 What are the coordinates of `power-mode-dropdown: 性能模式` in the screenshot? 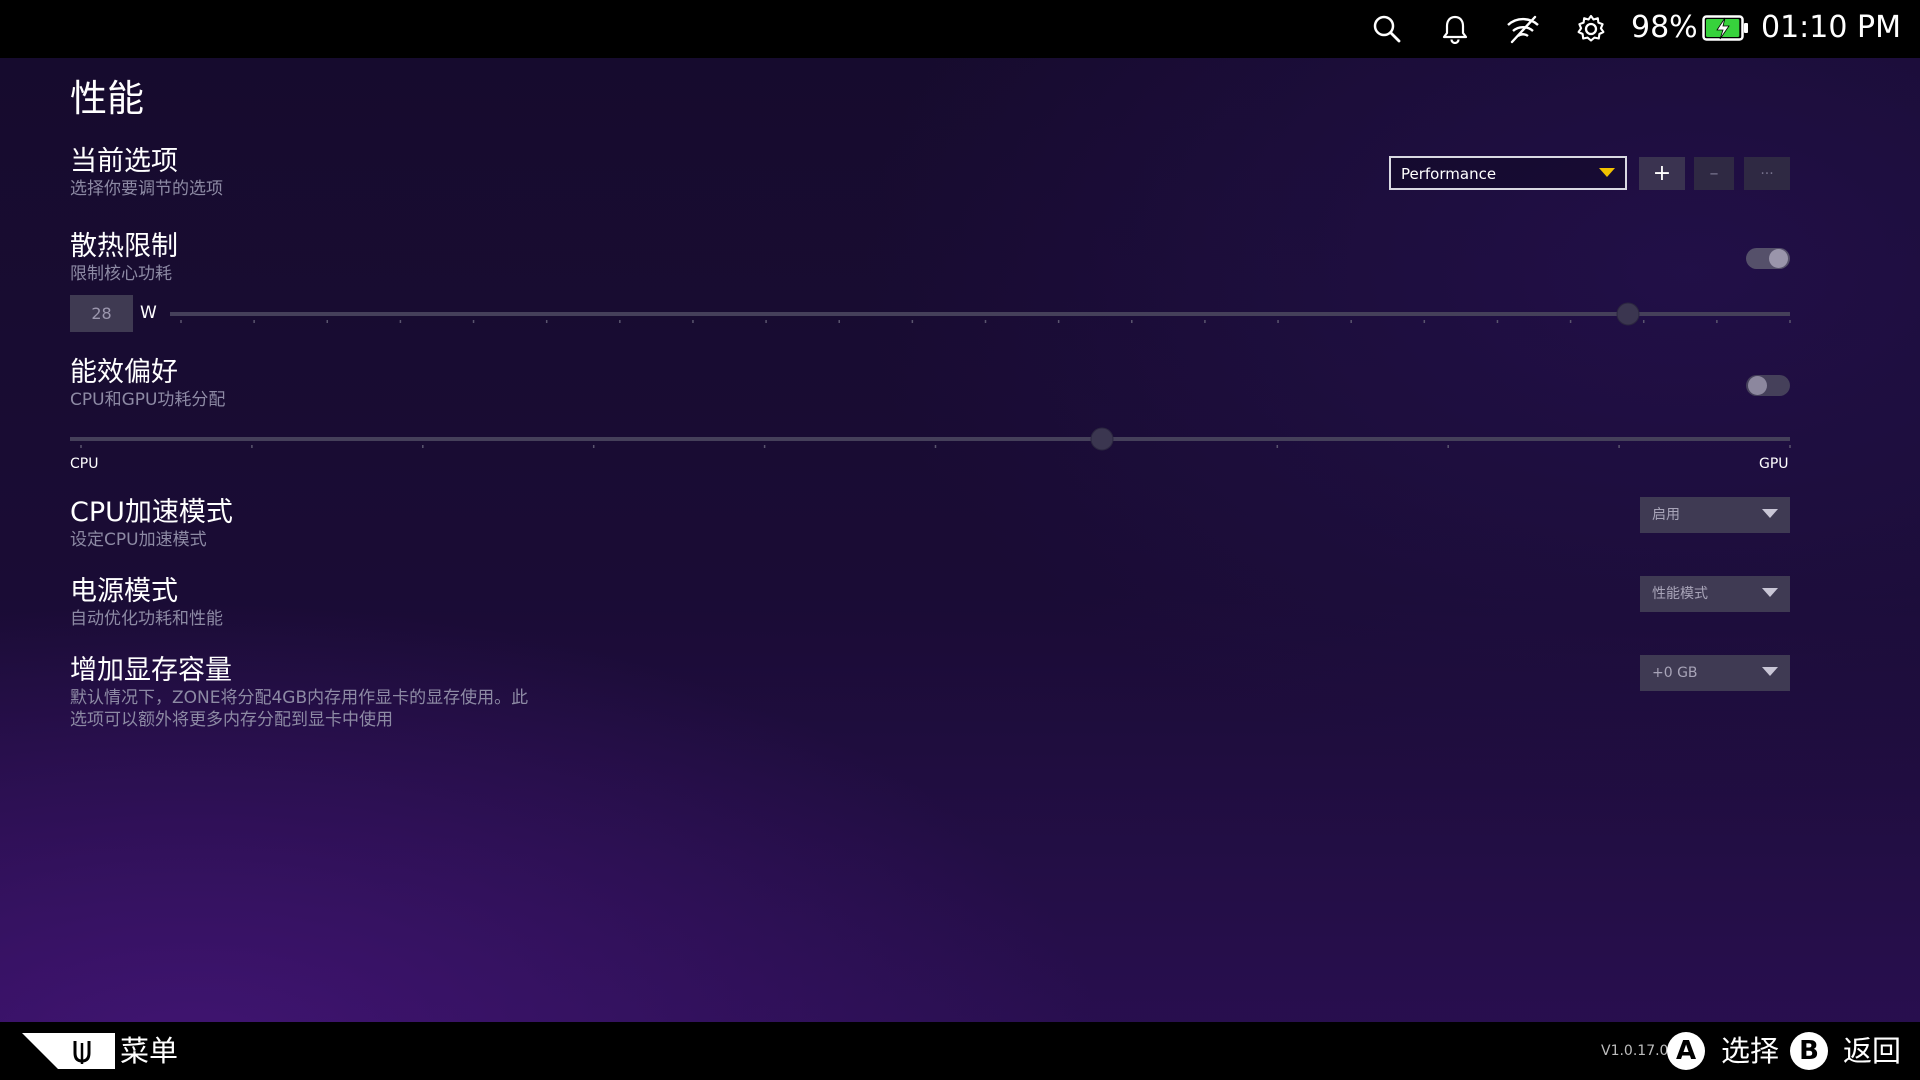 It's located at (1715, 594).